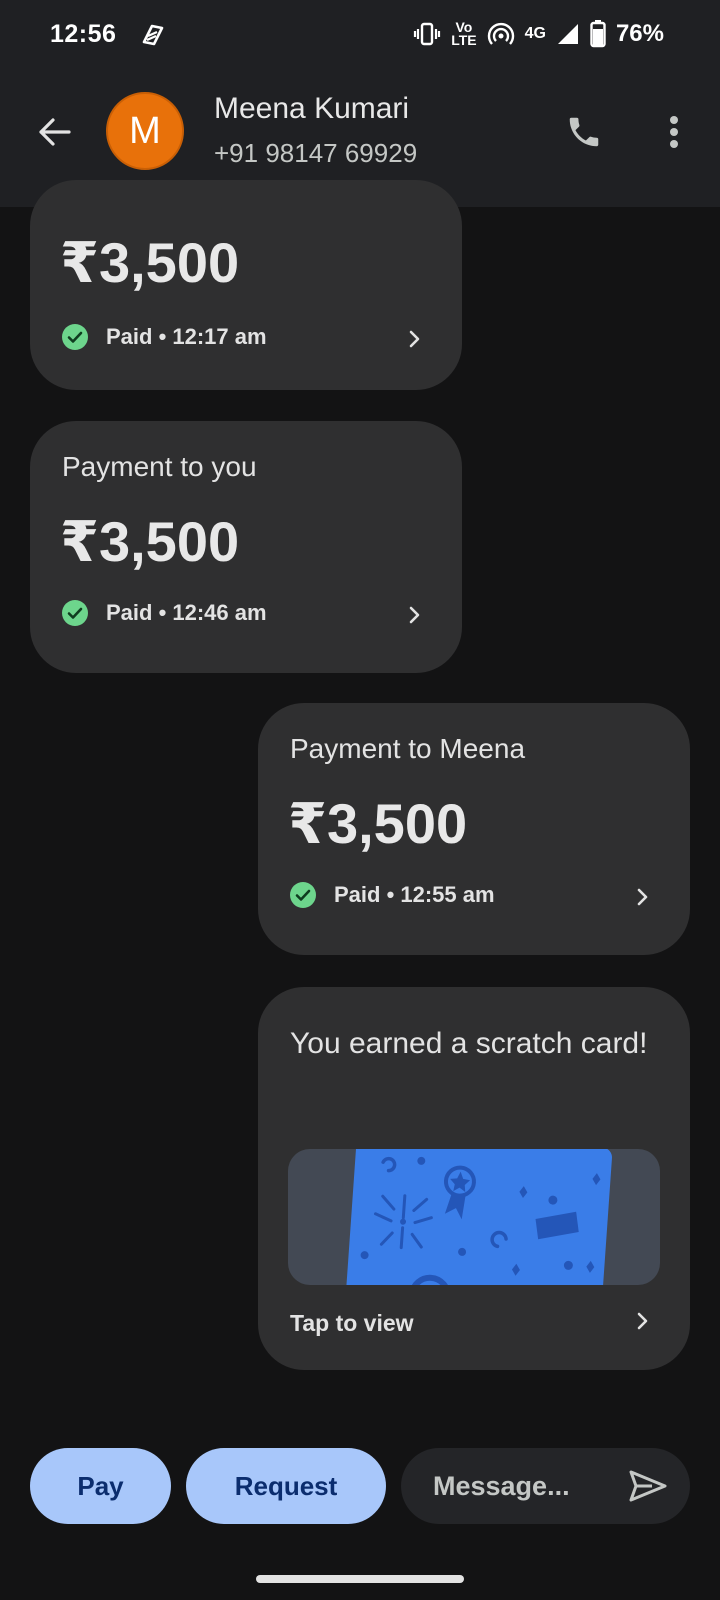 This screenshot has height=1600, width=720. I want to click on home-indicator, so click(360, 1579).